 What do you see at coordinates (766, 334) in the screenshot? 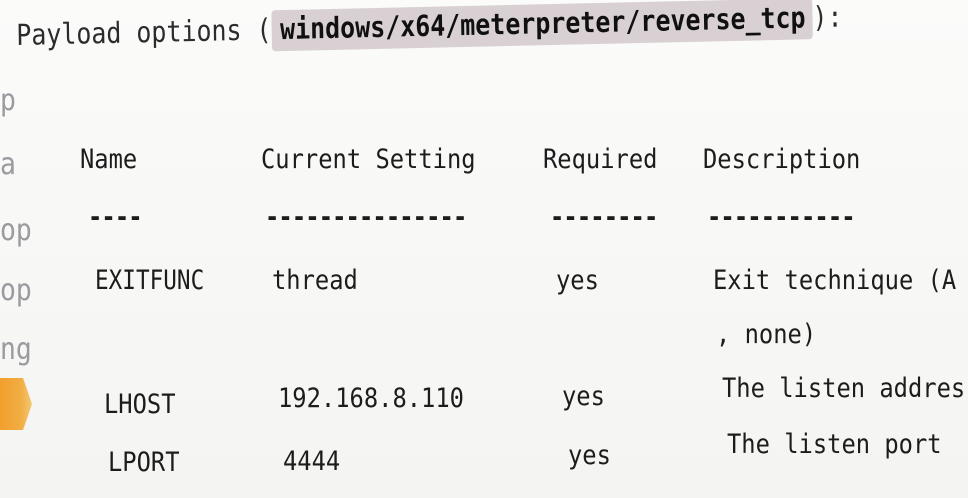
I see `option-description-exitfunc-continued: , none)` at bounding box center [766, 334].